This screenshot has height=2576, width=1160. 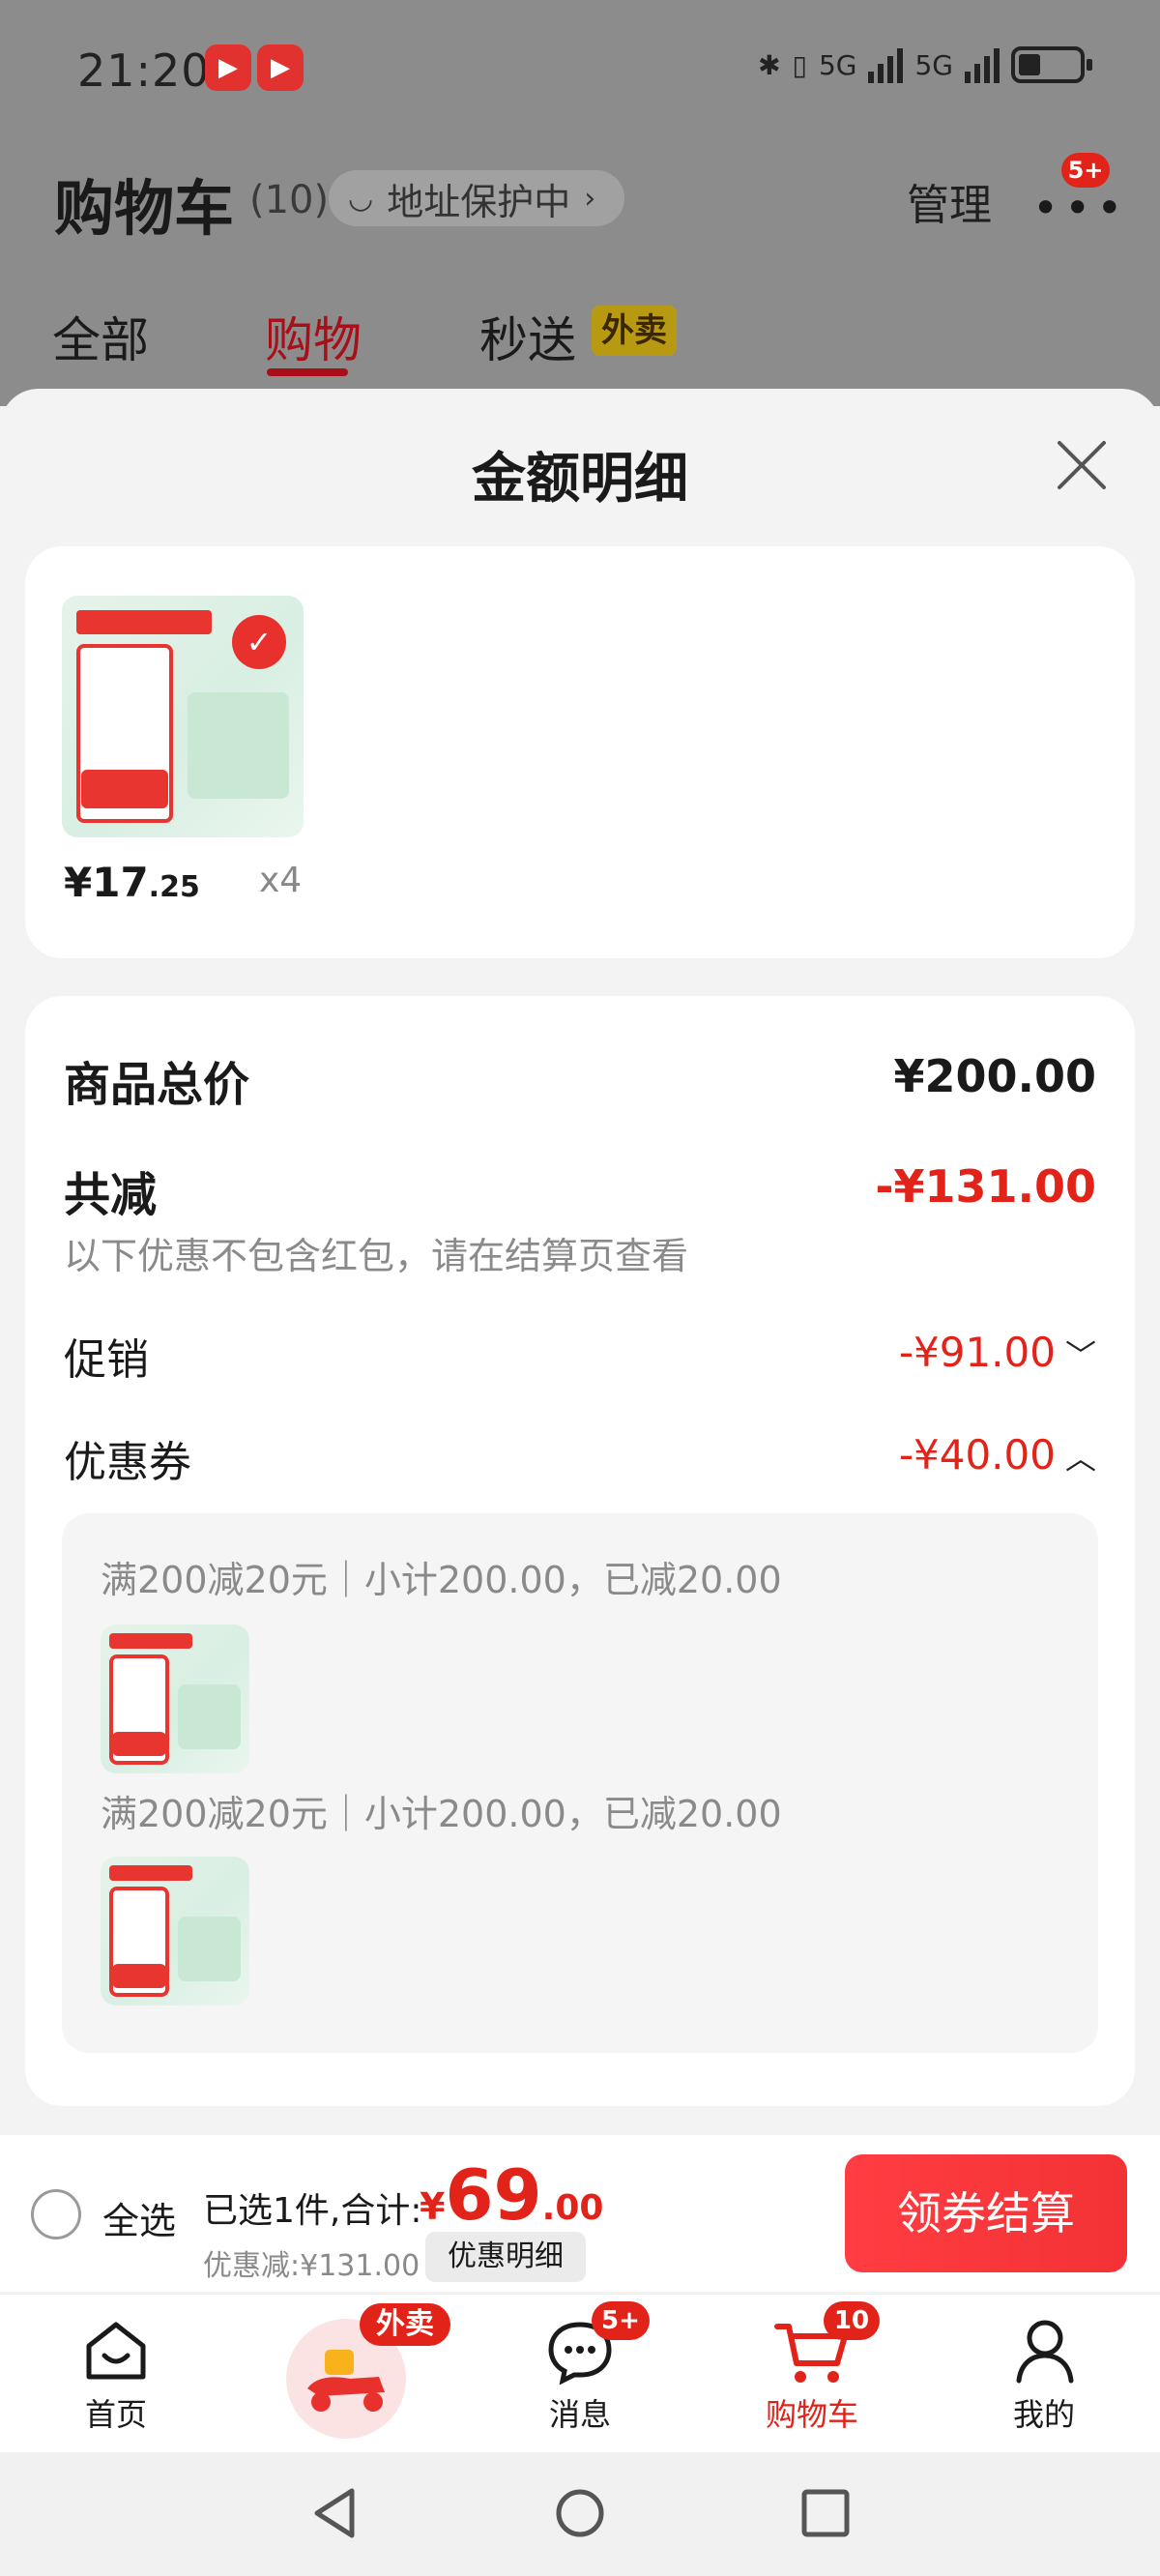 What do you see at coordinates (346, 2381) in the screenshot?
I see `scooter-icon` at bounding box center [346, 2381].